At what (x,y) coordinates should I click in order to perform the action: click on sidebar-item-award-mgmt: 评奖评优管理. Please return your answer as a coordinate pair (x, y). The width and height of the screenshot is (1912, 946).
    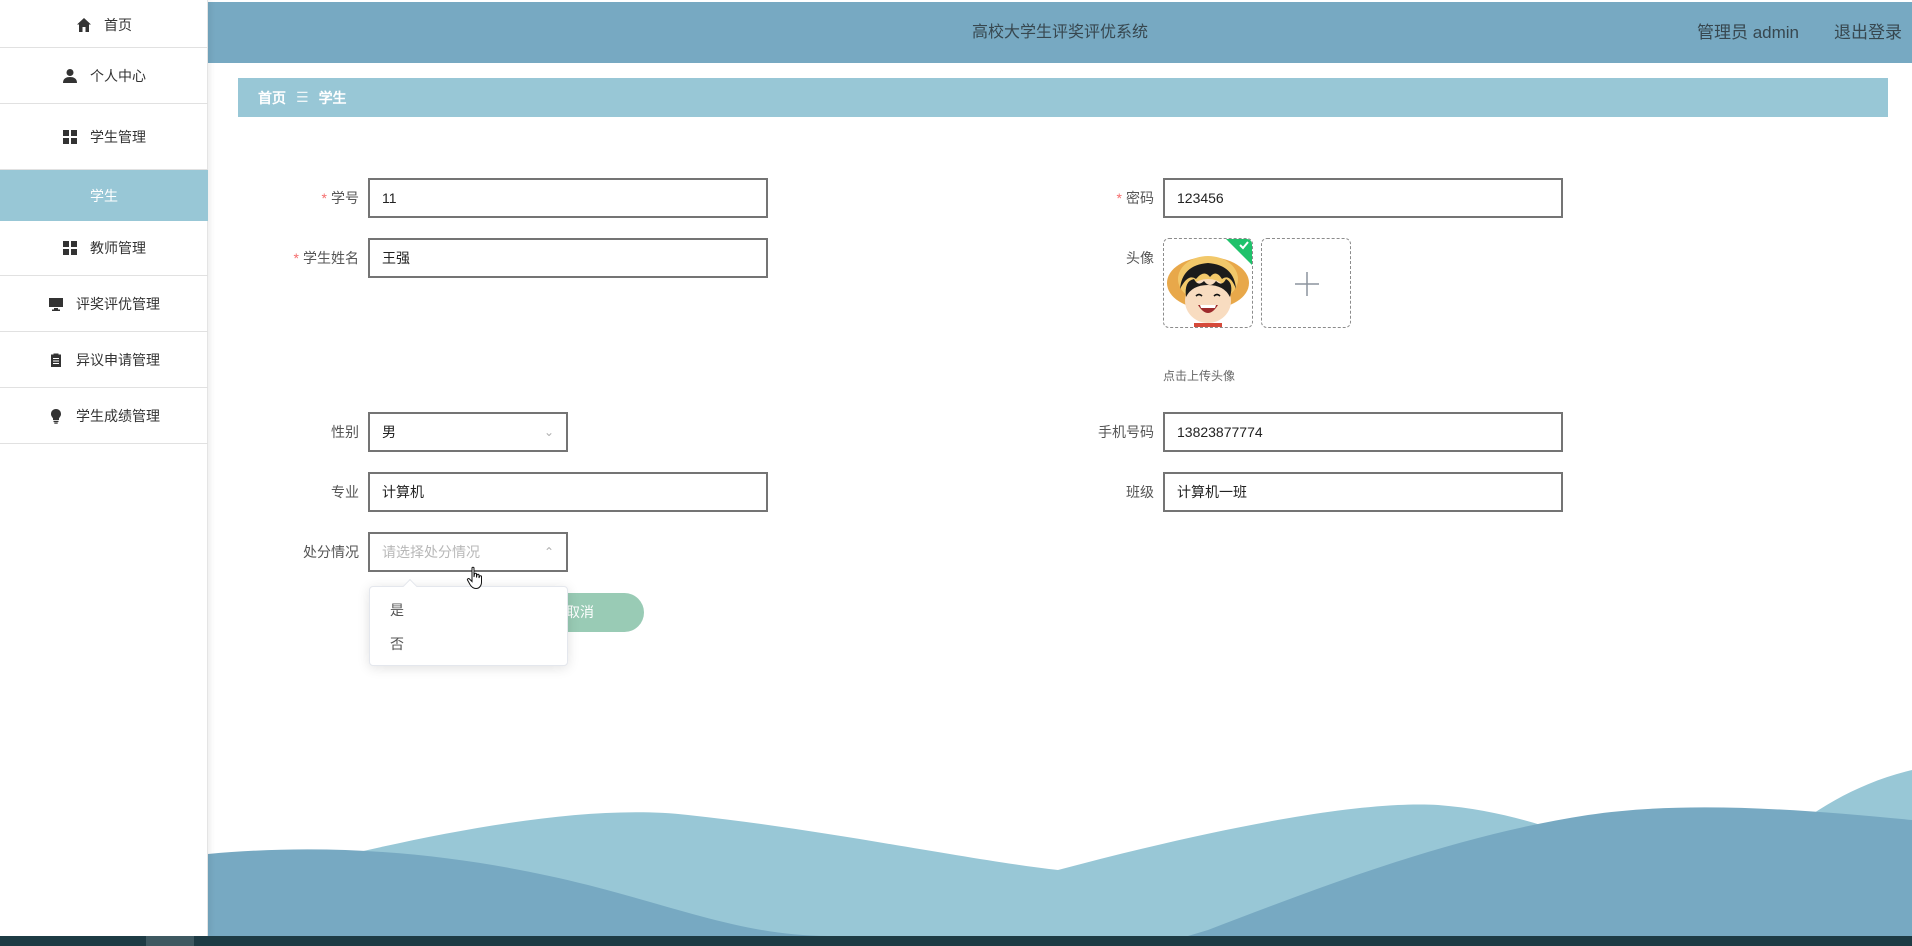
    Looking at the image, I should click on (104, 304).